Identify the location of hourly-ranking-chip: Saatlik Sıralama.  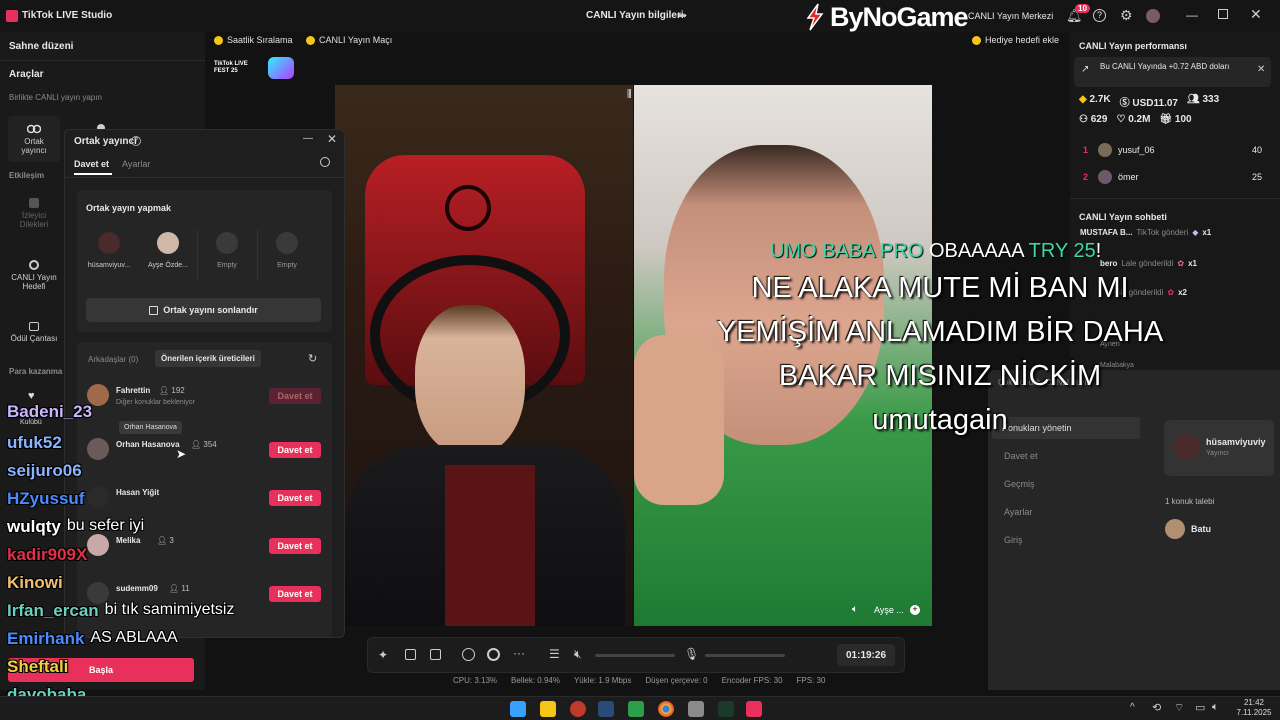
(253, 40).